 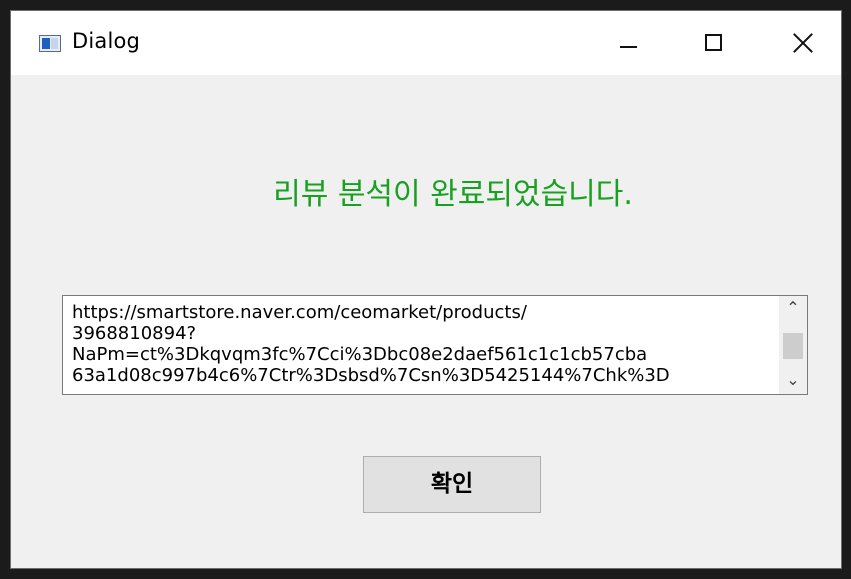 I want to click on app-window-icon, so click(x=50, y=43).